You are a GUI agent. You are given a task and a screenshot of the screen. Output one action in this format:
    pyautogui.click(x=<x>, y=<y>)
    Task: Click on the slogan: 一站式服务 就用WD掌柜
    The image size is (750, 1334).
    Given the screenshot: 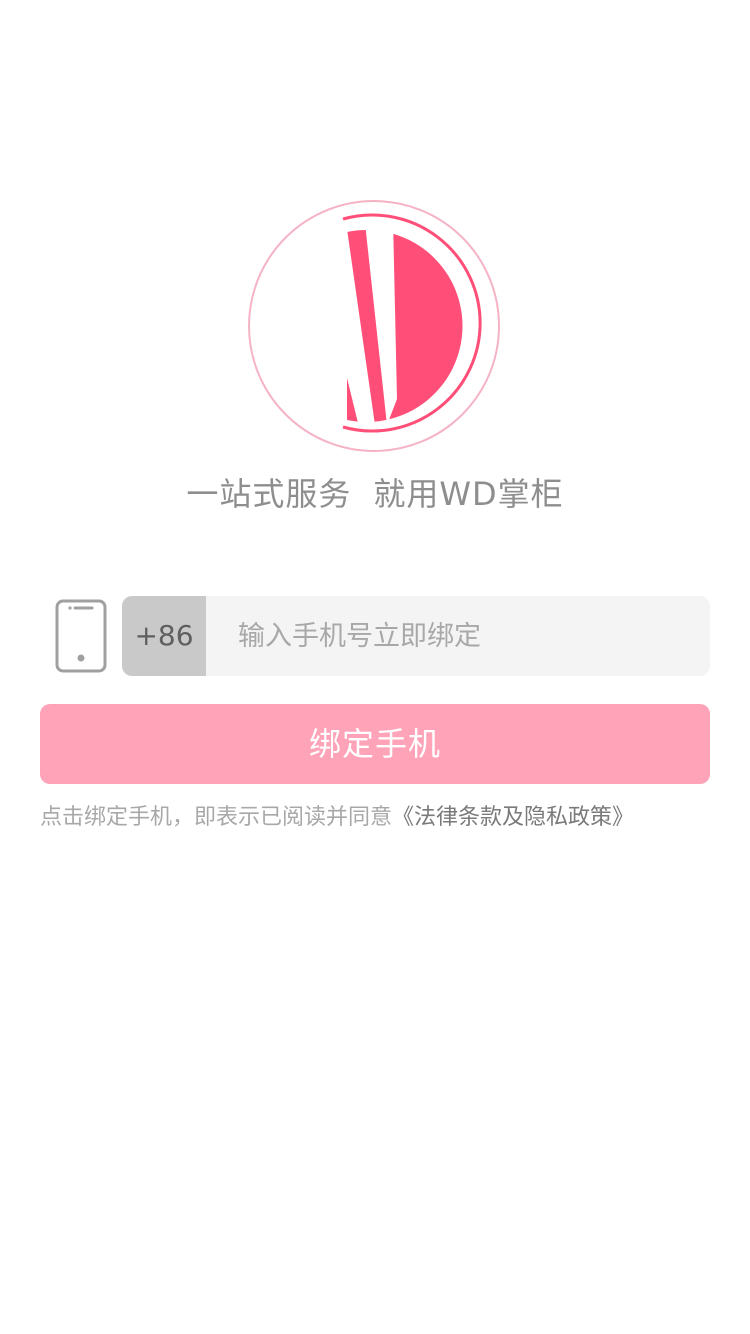 What is the action you would take?
    pyautogui.click(x=375, y=494)
    